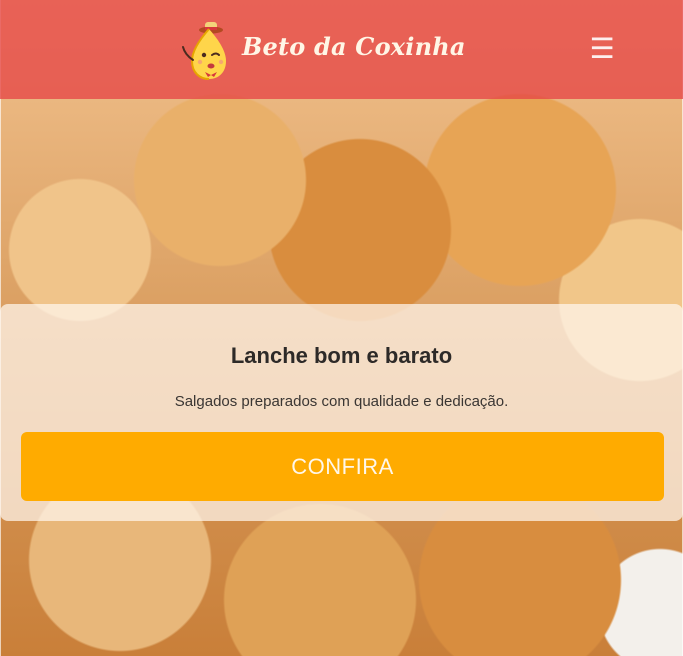 The height and width of the screenshot is (656, 683). Describe the element at coordinates (341, 355) in the screenshot. I see `hero-headline: Lanche bom e barato` at that location.